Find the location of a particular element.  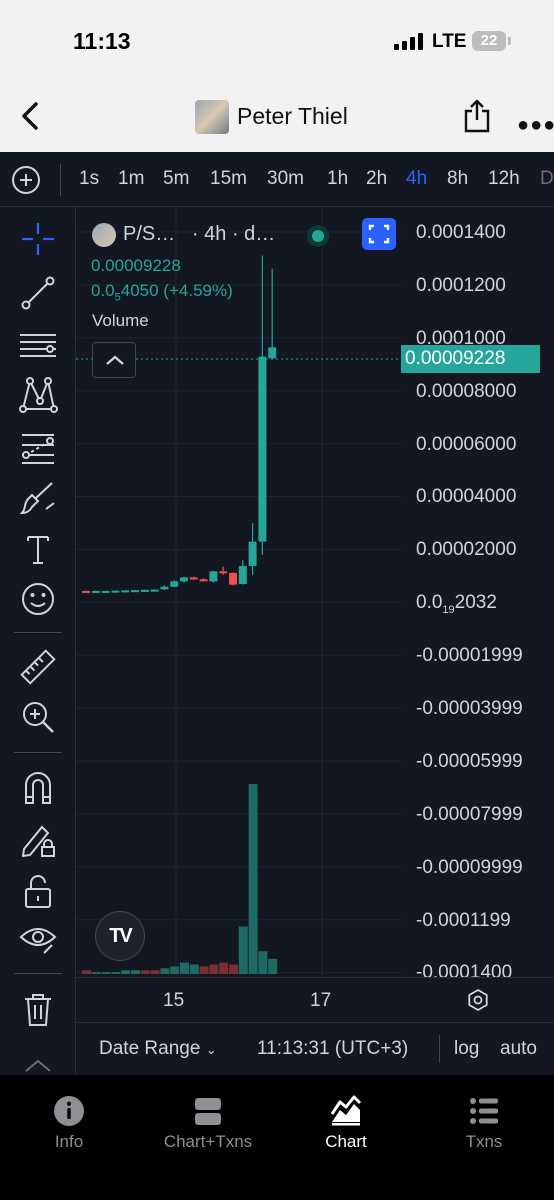

y-tick-label: -0.00001999 is located at coordinates (469, 655).